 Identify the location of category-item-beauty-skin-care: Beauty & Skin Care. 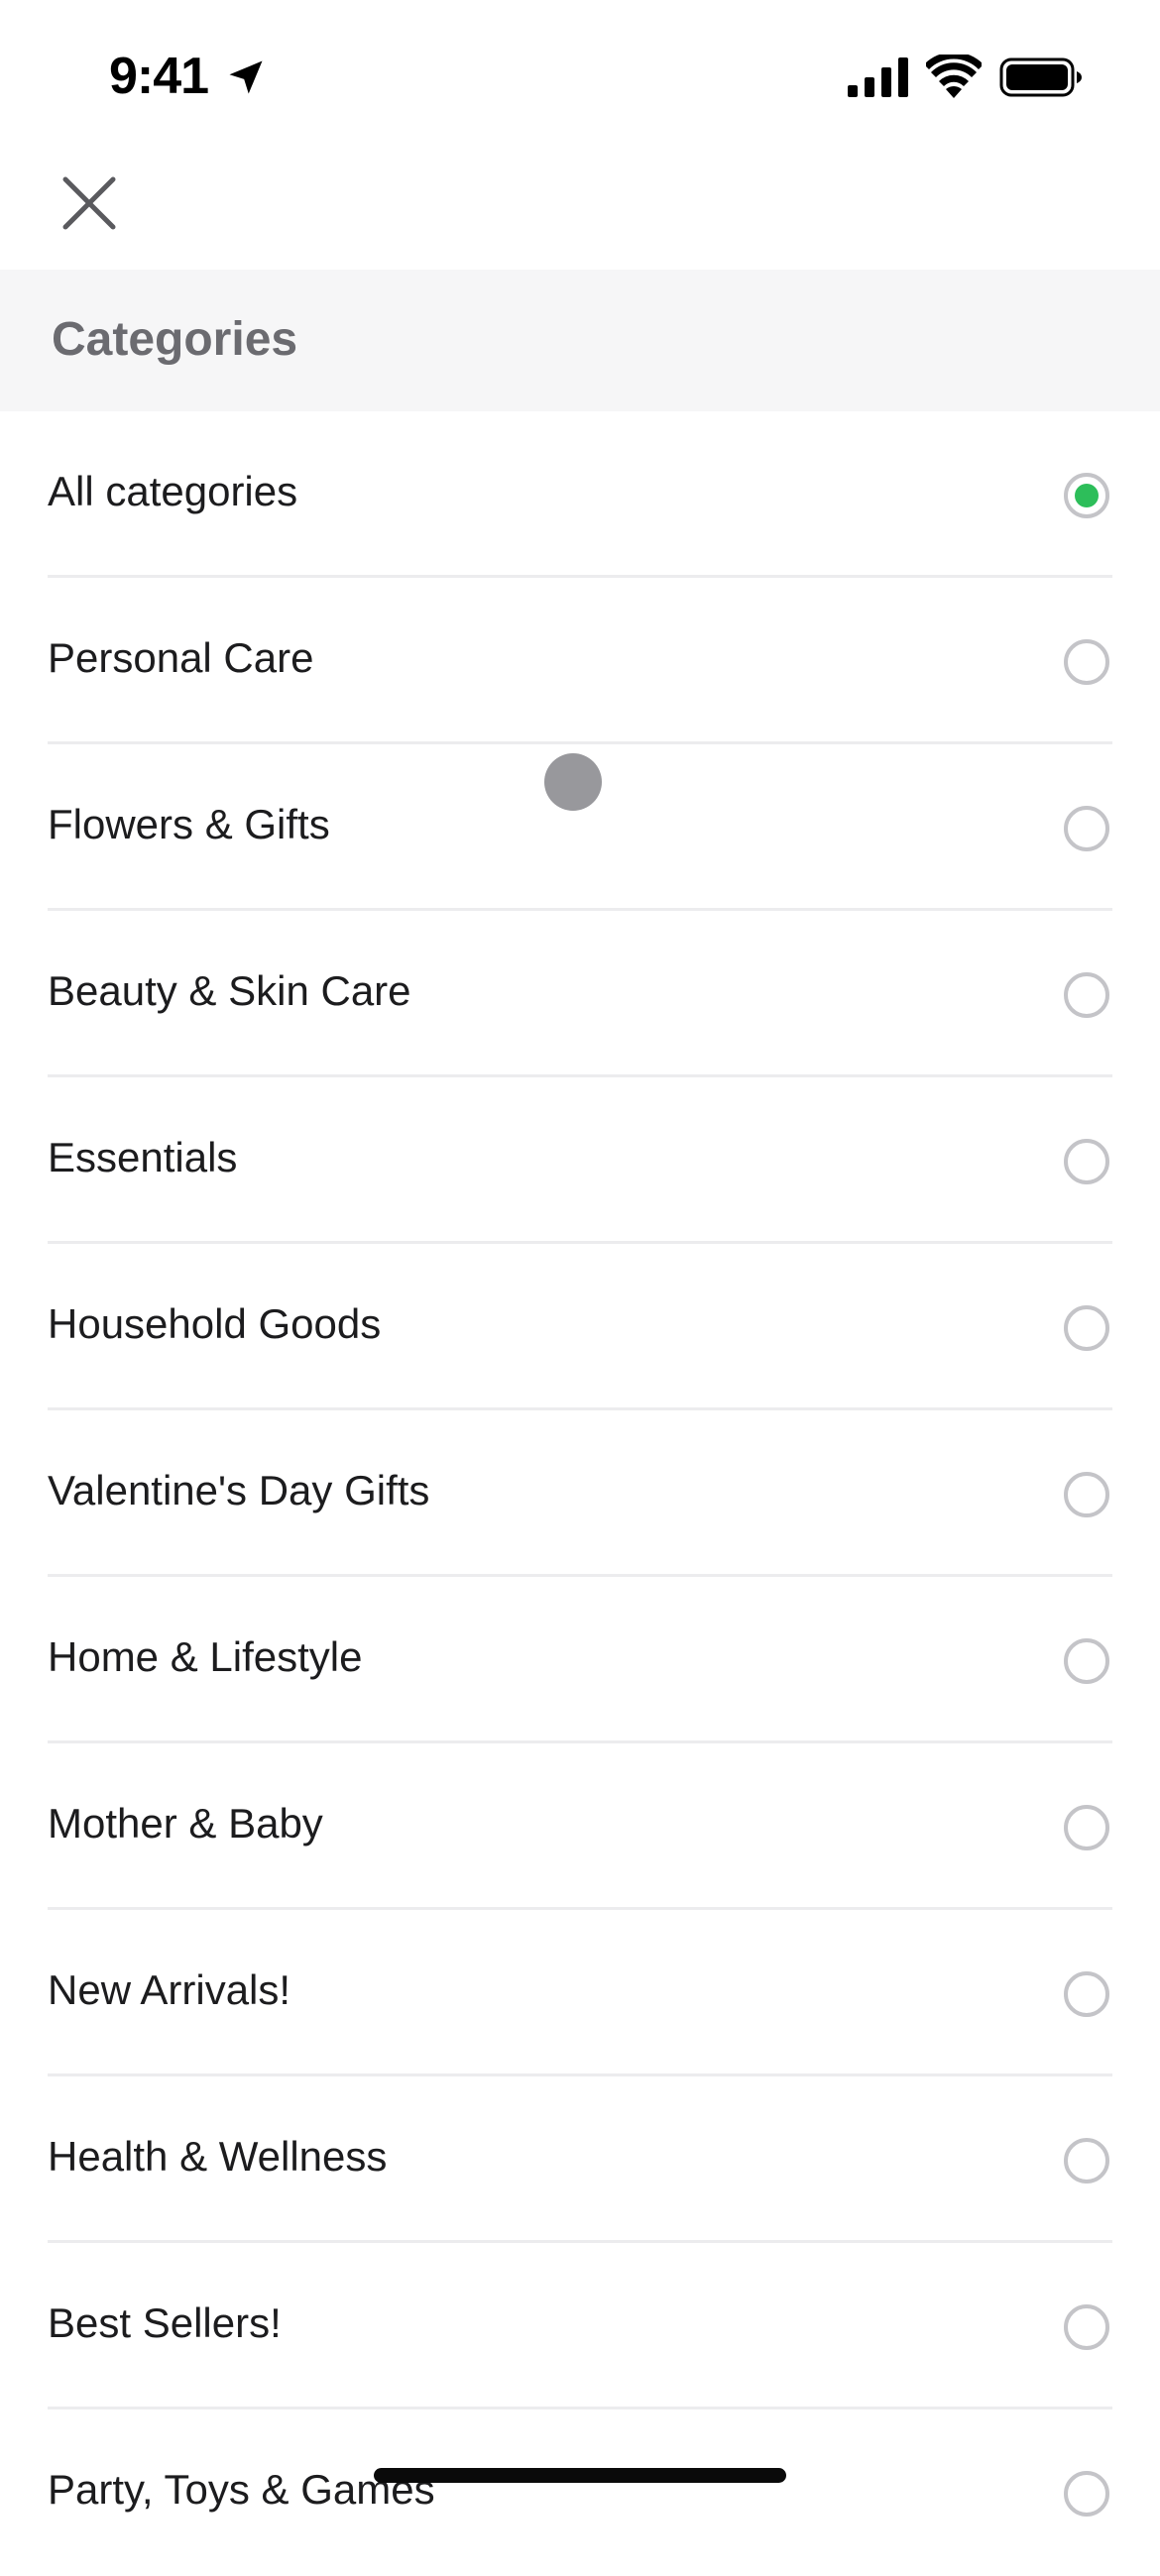
(580, 994).